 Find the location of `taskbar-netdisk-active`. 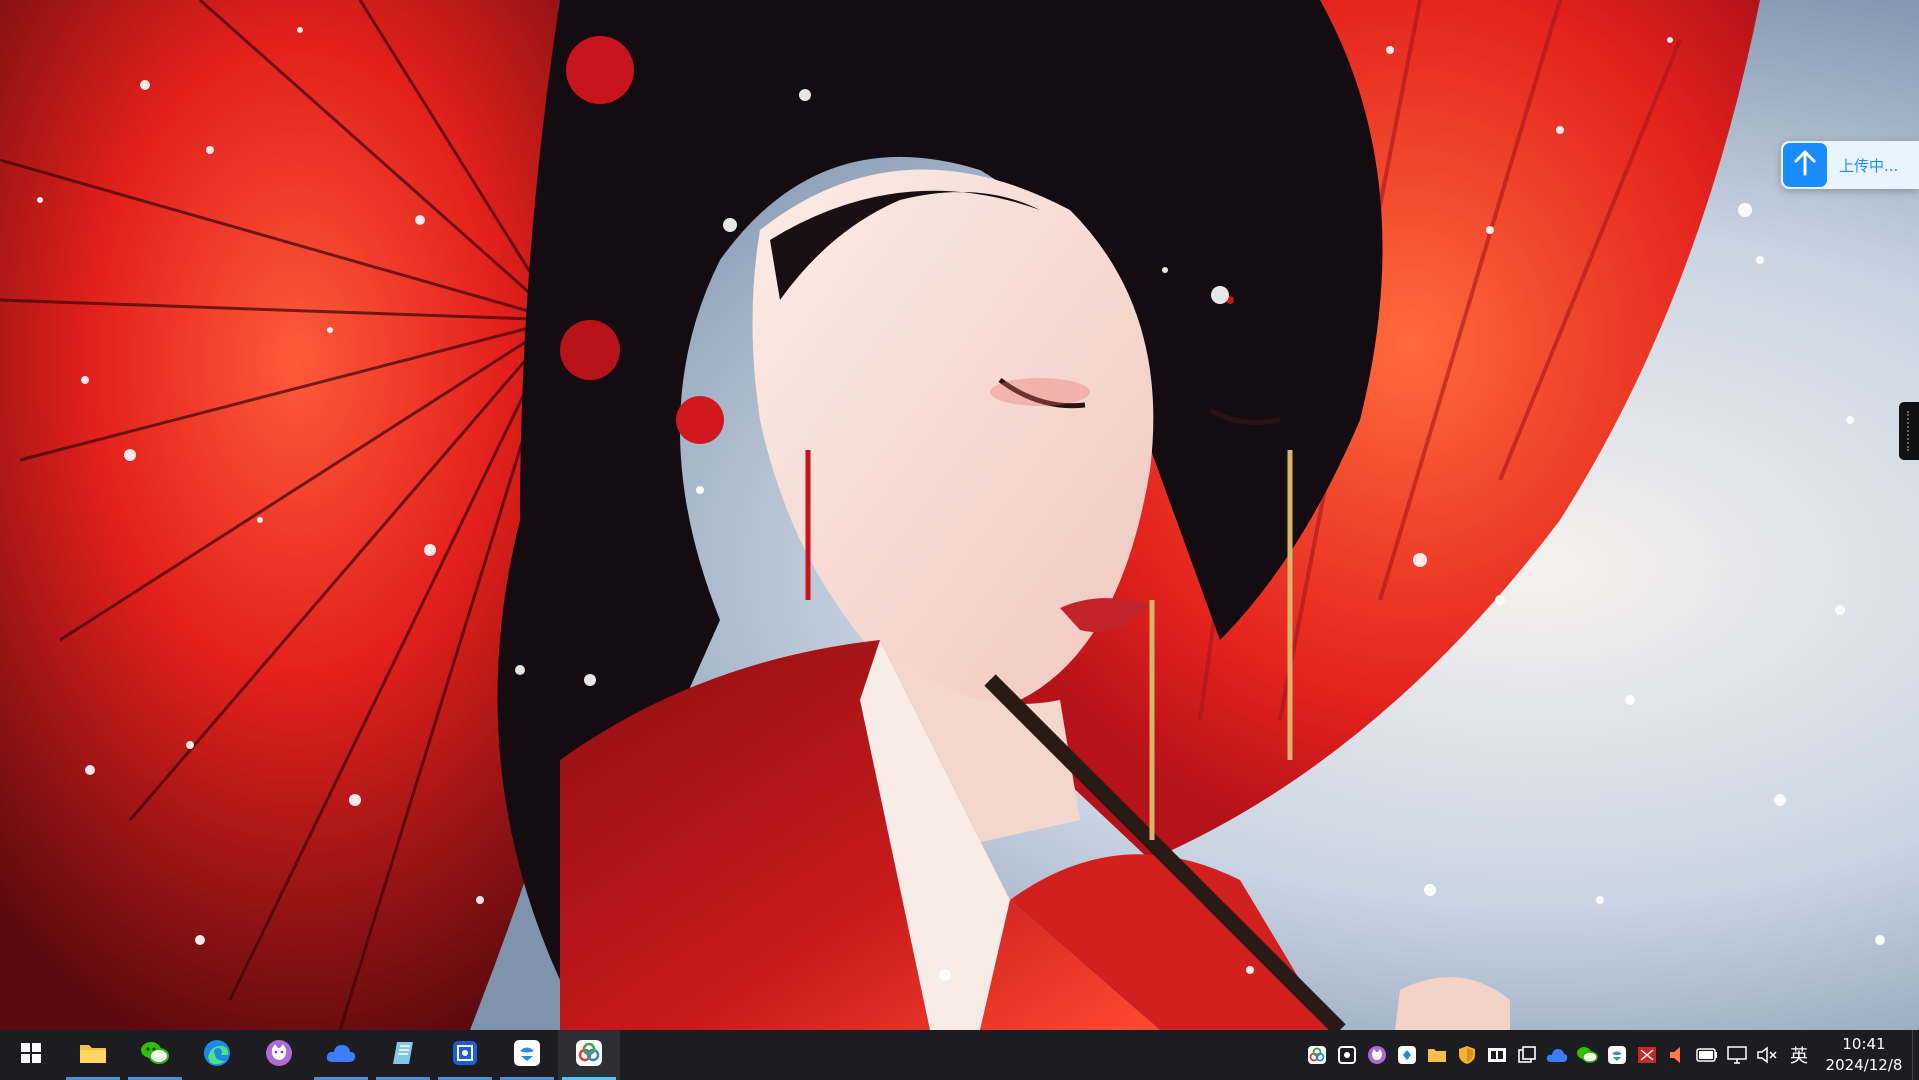

taskbar-netdisk-active is located at coordinates (589, 1055).